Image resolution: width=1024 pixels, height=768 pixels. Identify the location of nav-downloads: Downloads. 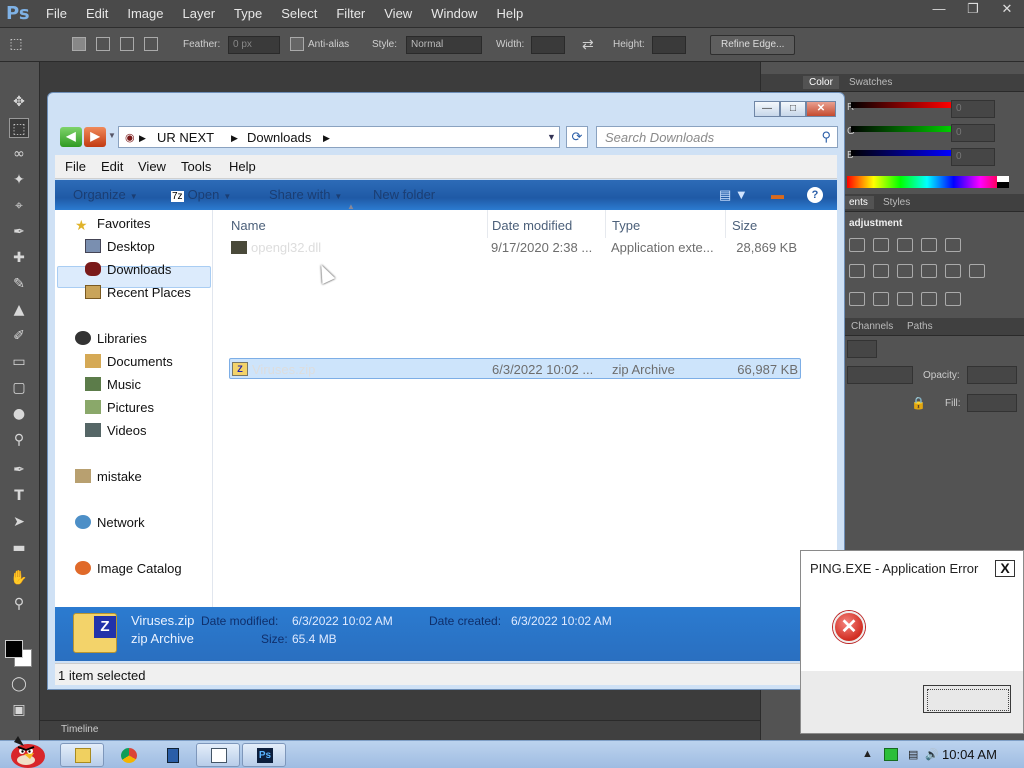
(128, 269).